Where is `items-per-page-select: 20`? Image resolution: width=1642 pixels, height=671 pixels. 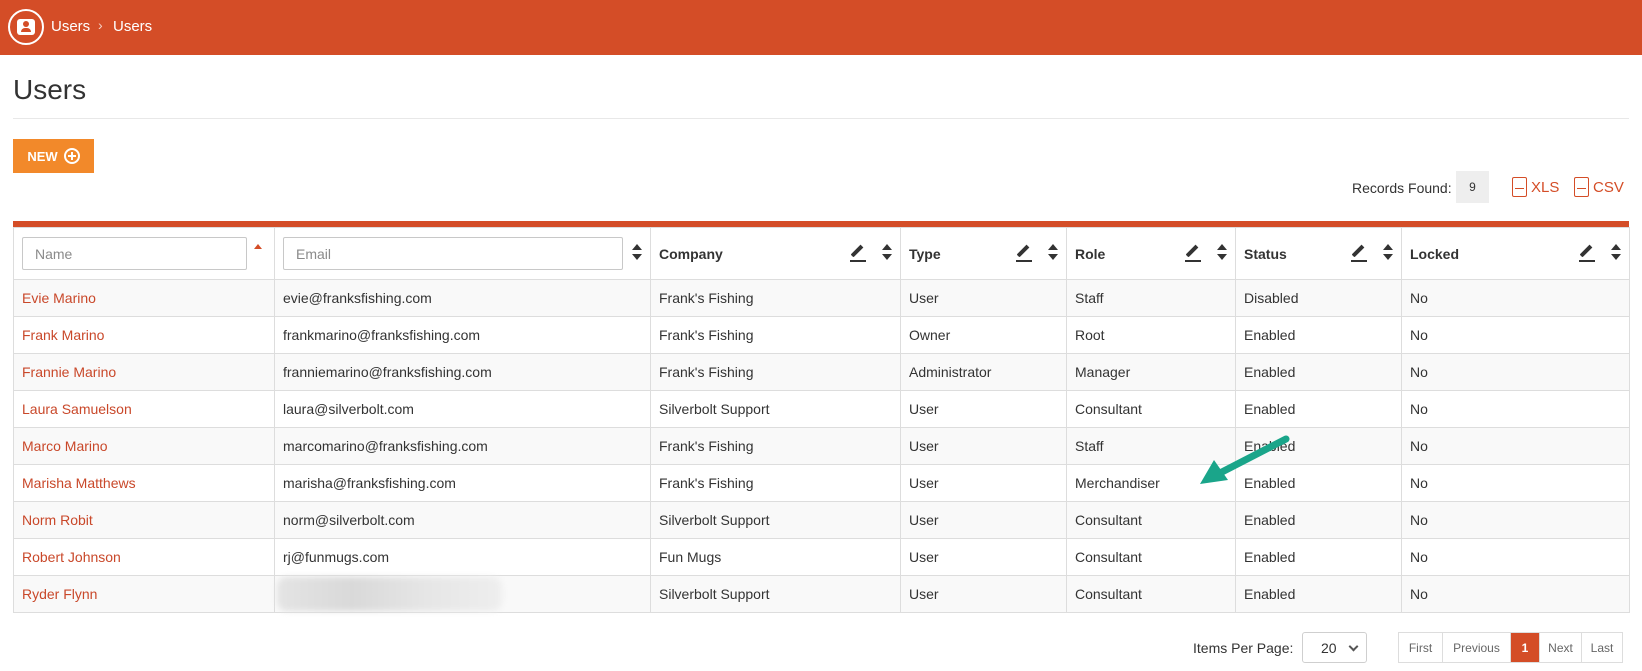 items-per-page-select: 20 is located at coordinates (1334, 647).